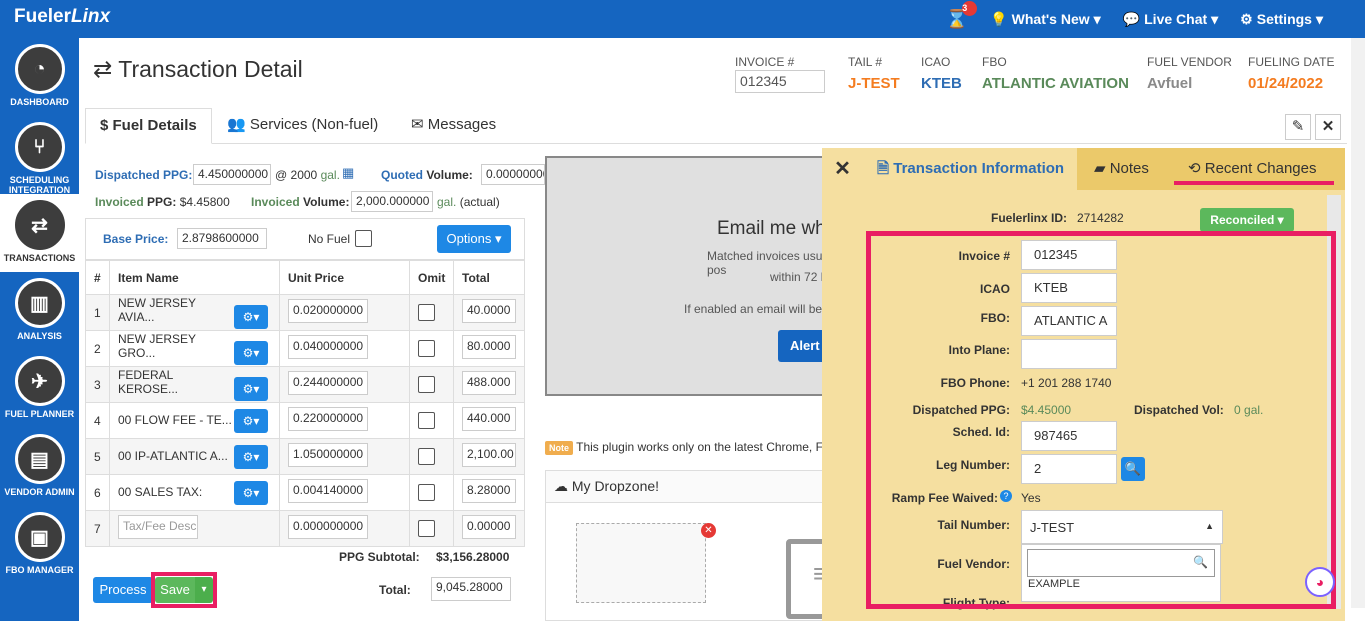  What do you see at coordinates (489, 347) in the screenshot?
I see `total-input: 80.0000` at bounding box center [489, 347].